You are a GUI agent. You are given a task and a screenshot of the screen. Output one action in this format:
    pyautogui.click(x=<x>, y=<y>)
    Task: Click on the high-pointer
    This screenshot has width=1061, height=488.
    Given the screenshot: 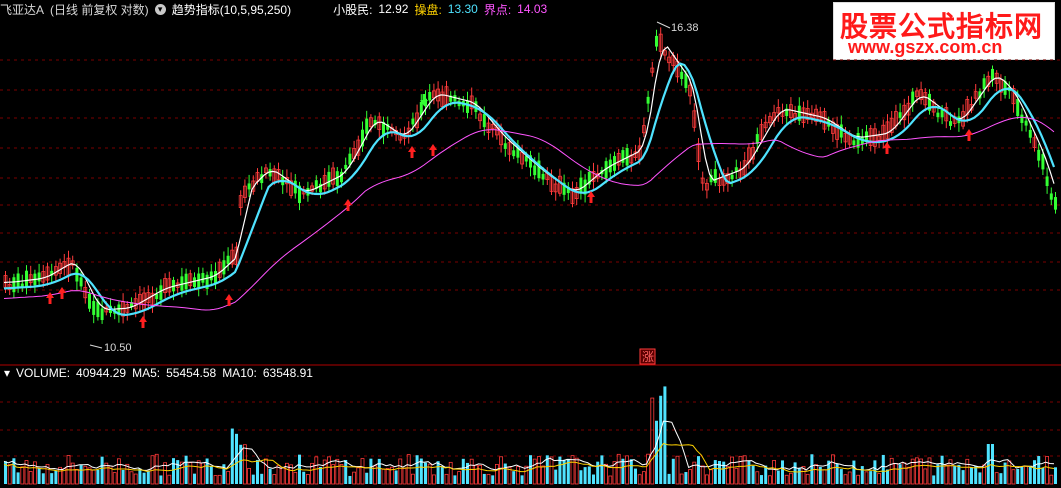 What is the action you would take?
    pyautogui.click(x=663, y=25)
    